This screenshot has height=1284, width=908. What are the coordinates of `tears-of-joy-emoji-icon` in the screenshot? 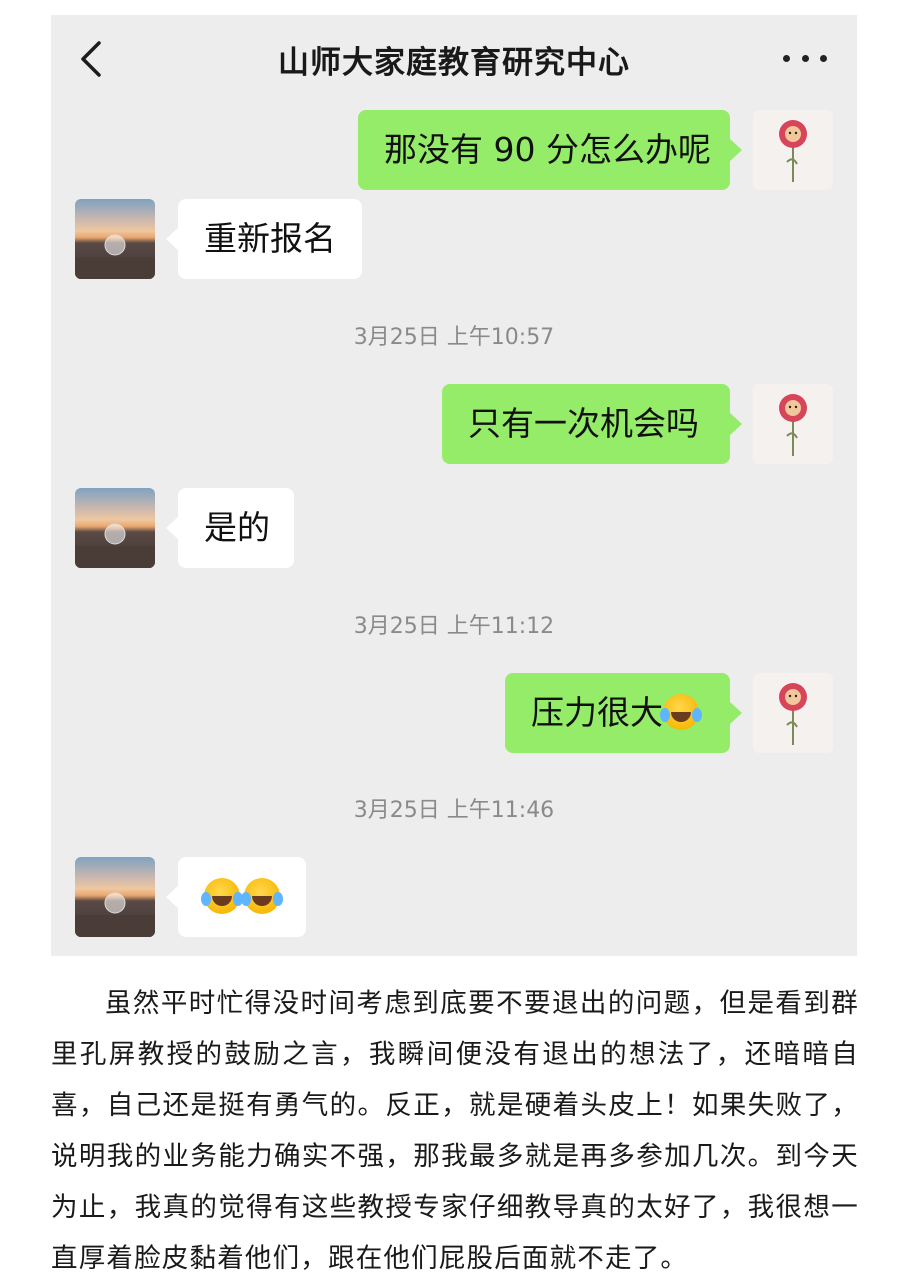 It's located at (679, 711).